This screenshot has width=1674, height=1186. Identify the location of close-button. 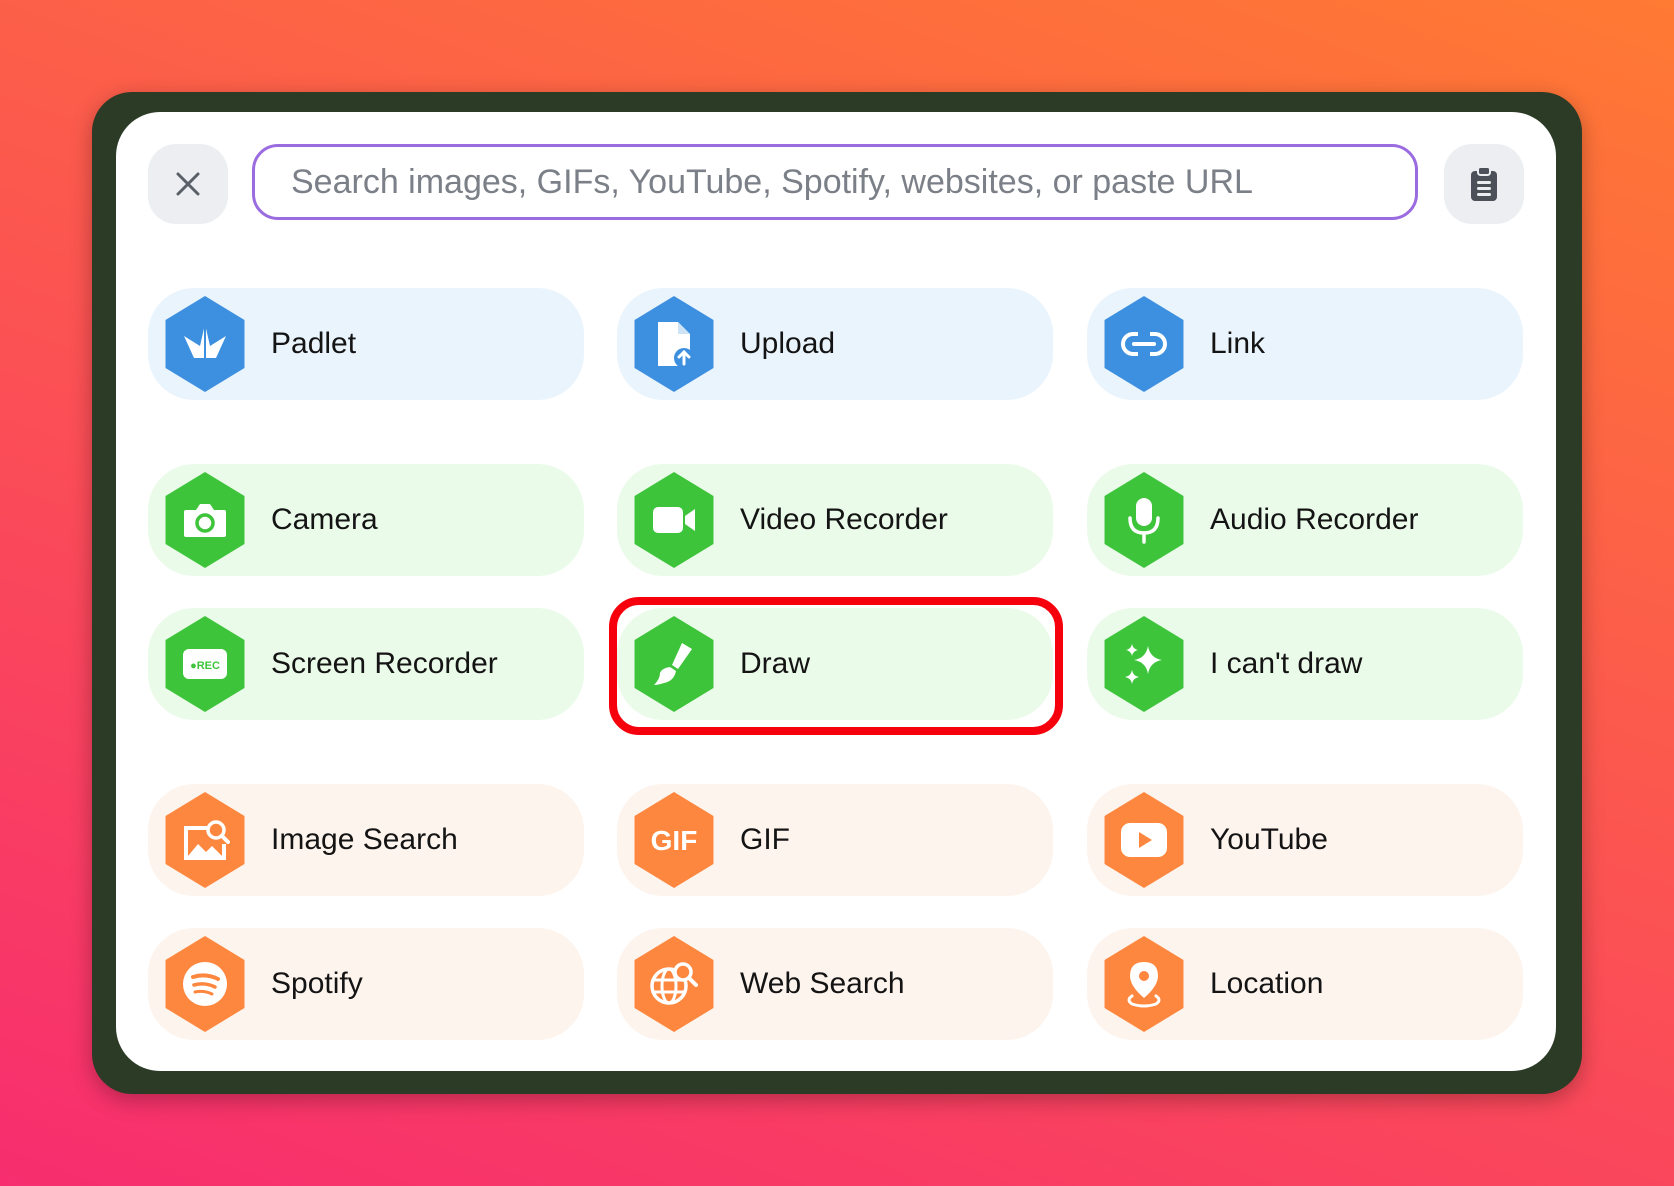
(188, 184).